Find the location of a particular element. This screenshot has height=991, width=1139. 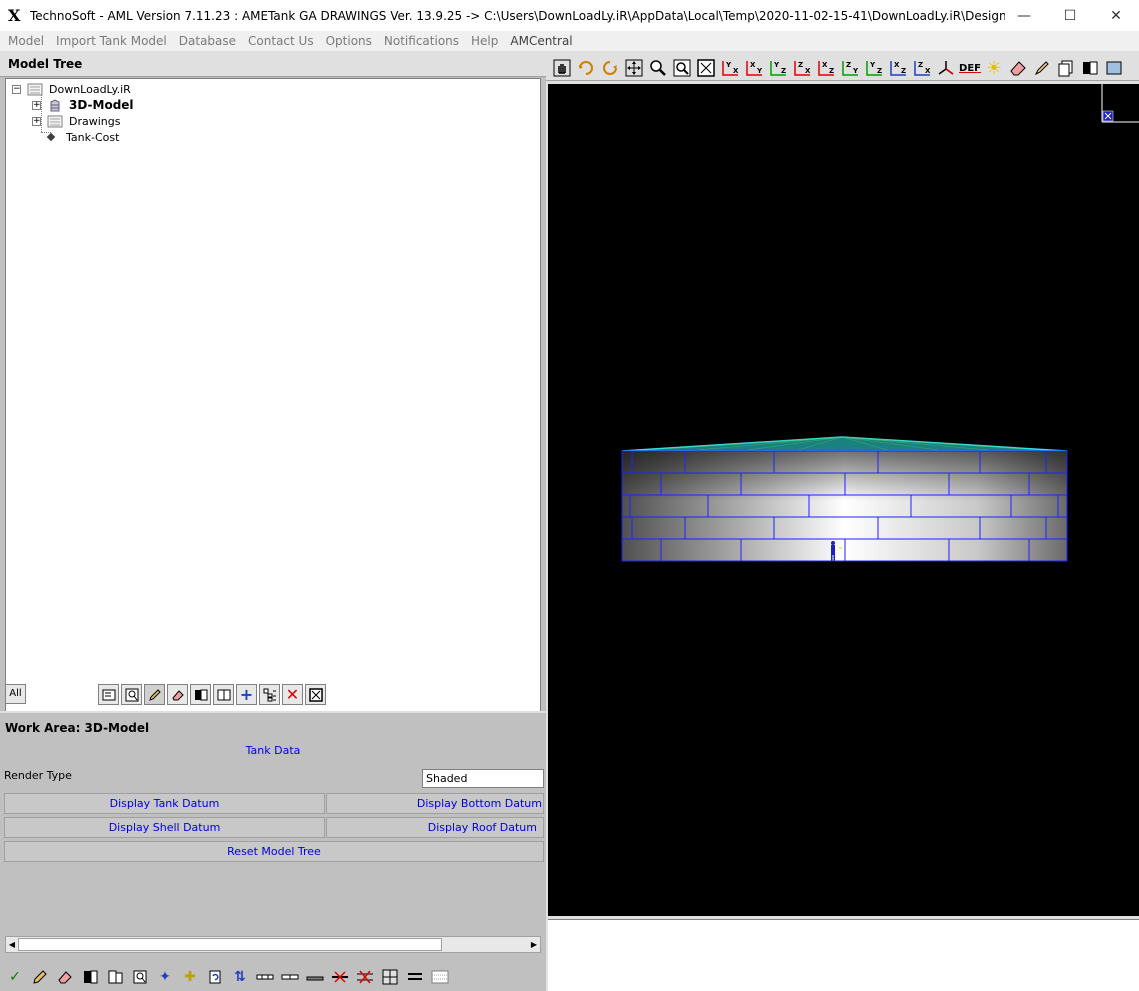

display-roof-datum-button: Display Roof Datum is located at coordinates (435, 827).